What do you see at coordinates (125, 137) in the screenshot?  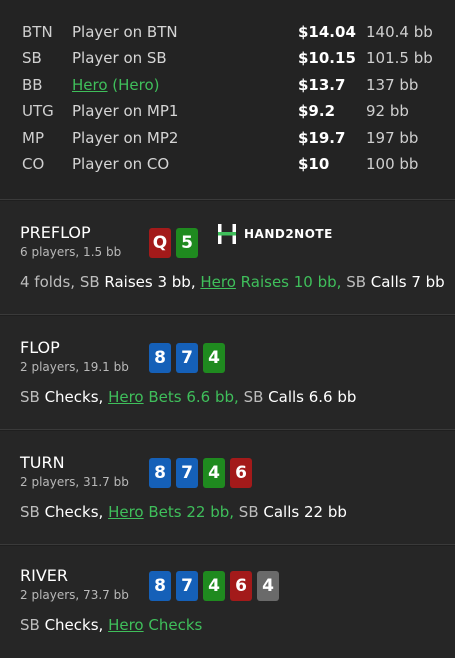 I see `seat-player-name: Player on MP2` at bounding box center [125, 137].